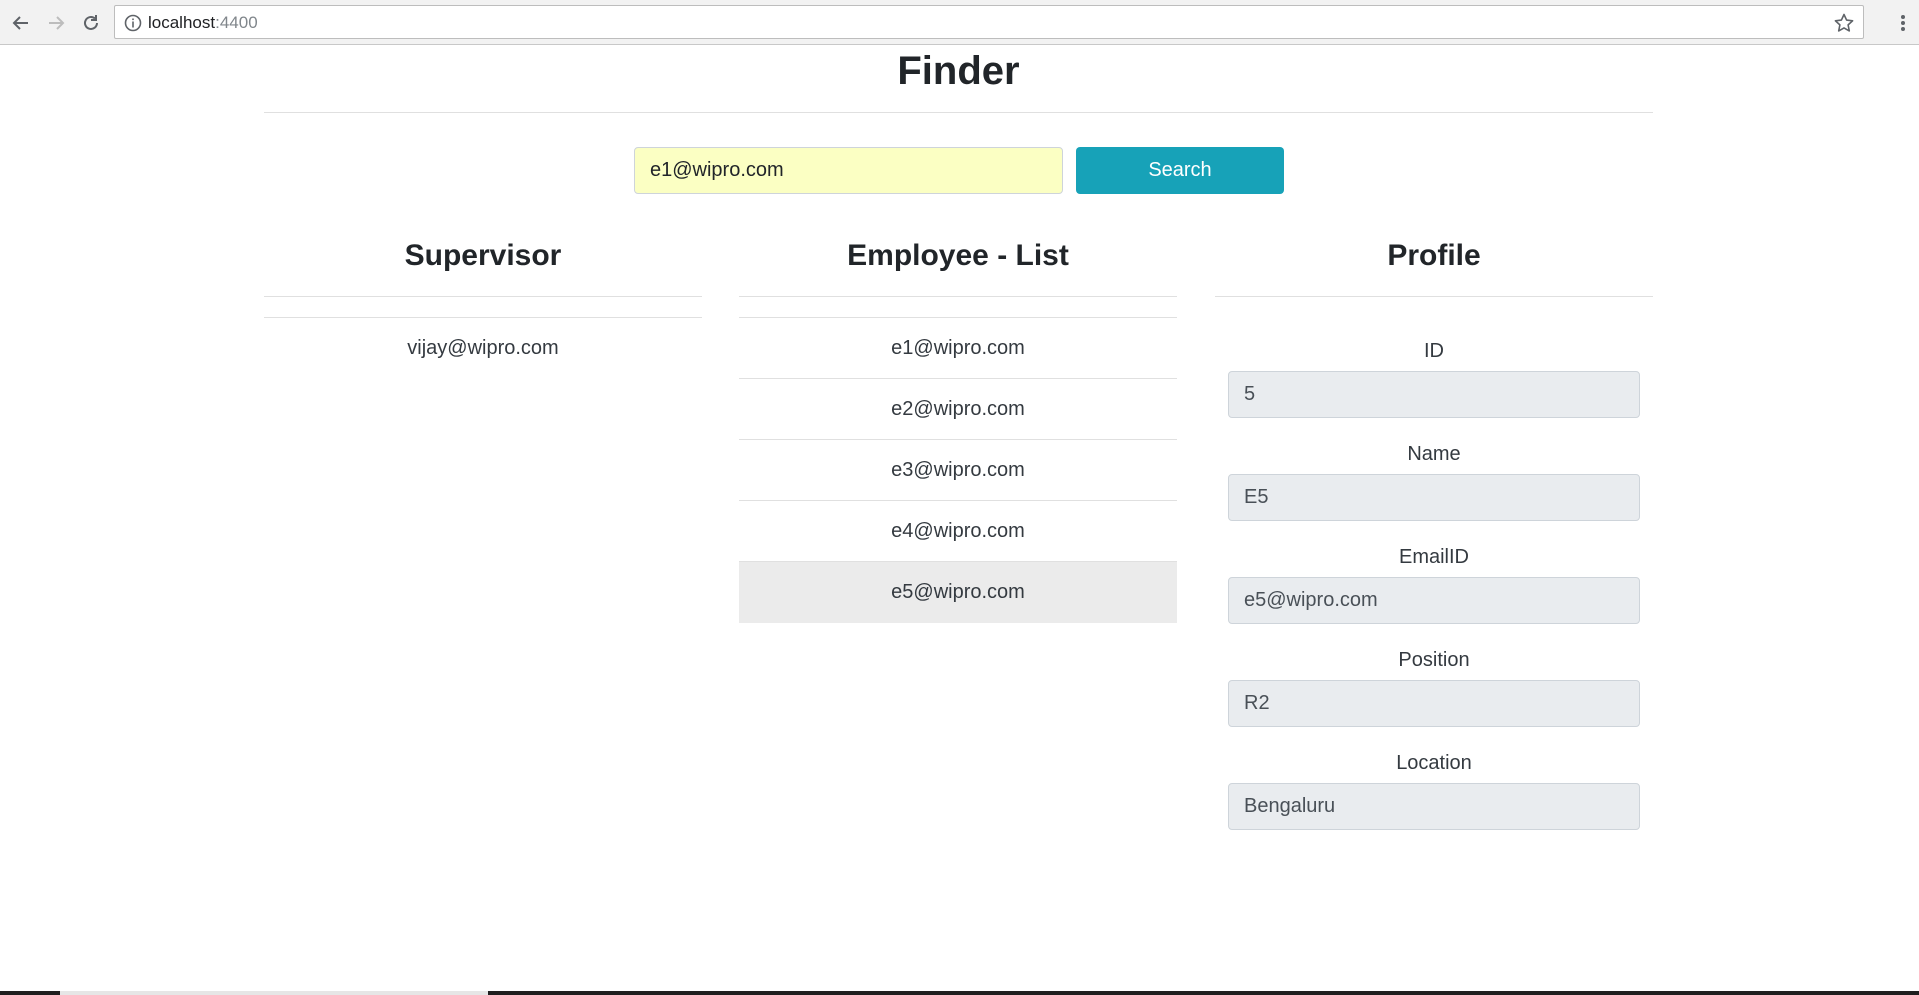  Describe the element at coordinates (958, 71) in the screenshot. I see `page-title: Finder` at that location.